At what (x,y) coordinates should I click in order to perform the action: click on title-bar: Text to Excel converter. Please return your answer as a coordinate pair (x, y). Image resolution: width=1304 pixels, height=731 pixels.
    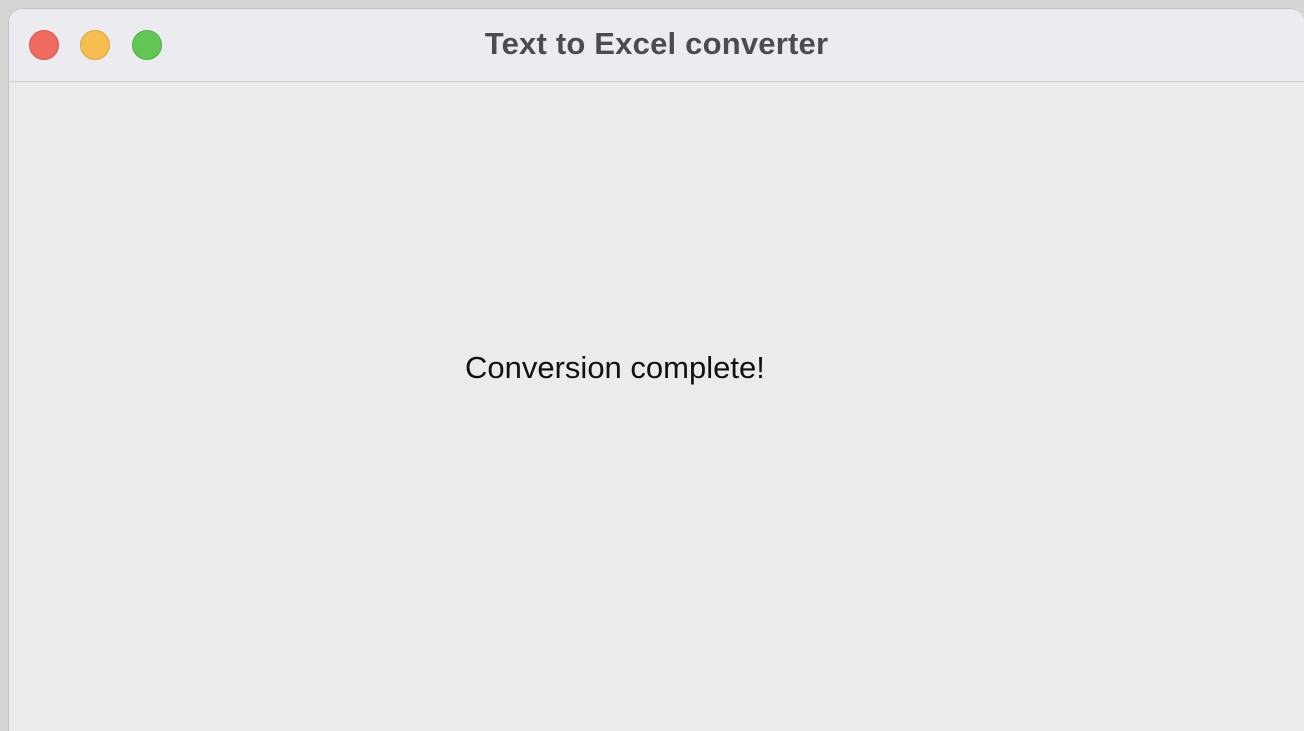
    Looking at the image, I should click on (656, 45).